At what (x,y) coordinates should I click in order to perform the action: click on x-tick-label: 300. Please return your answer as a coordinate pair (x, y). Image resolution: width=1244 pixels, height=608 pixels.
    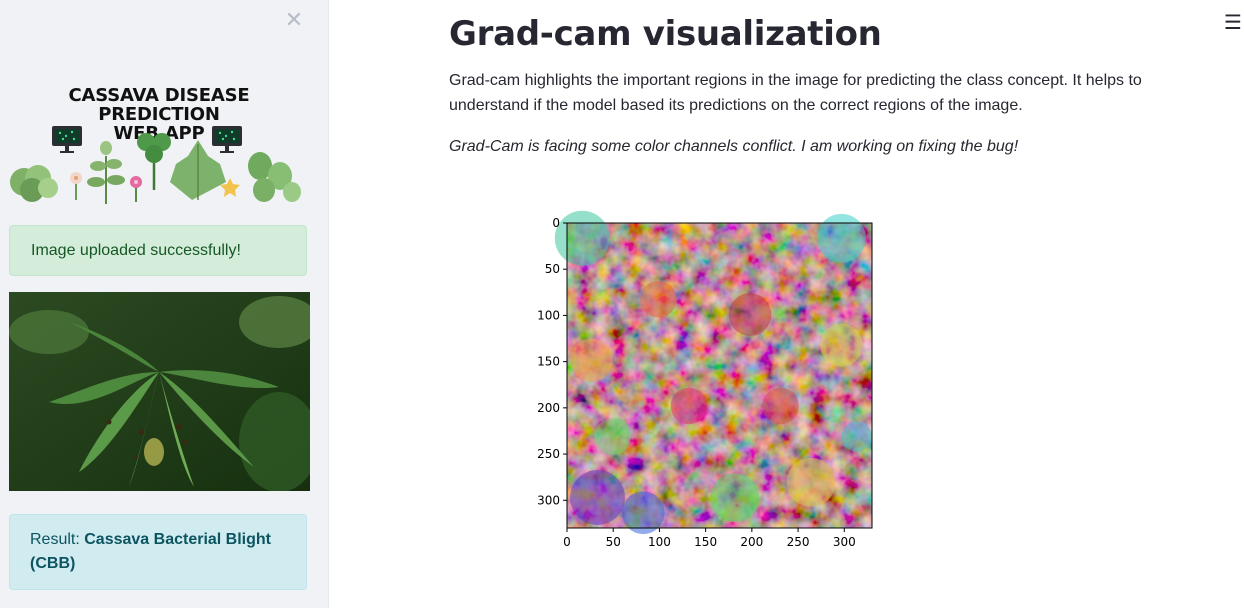
    Looking at the image, I should click on (844, 542).